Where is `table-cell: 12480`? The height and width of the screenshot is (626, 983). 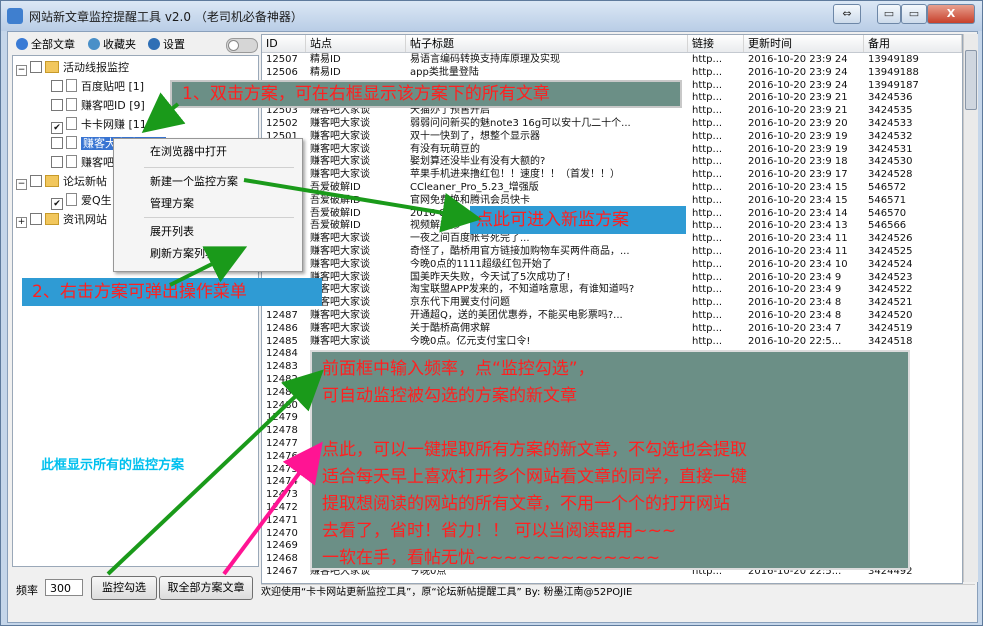 table-cell: 12480 is located at coordinates (282, 405).